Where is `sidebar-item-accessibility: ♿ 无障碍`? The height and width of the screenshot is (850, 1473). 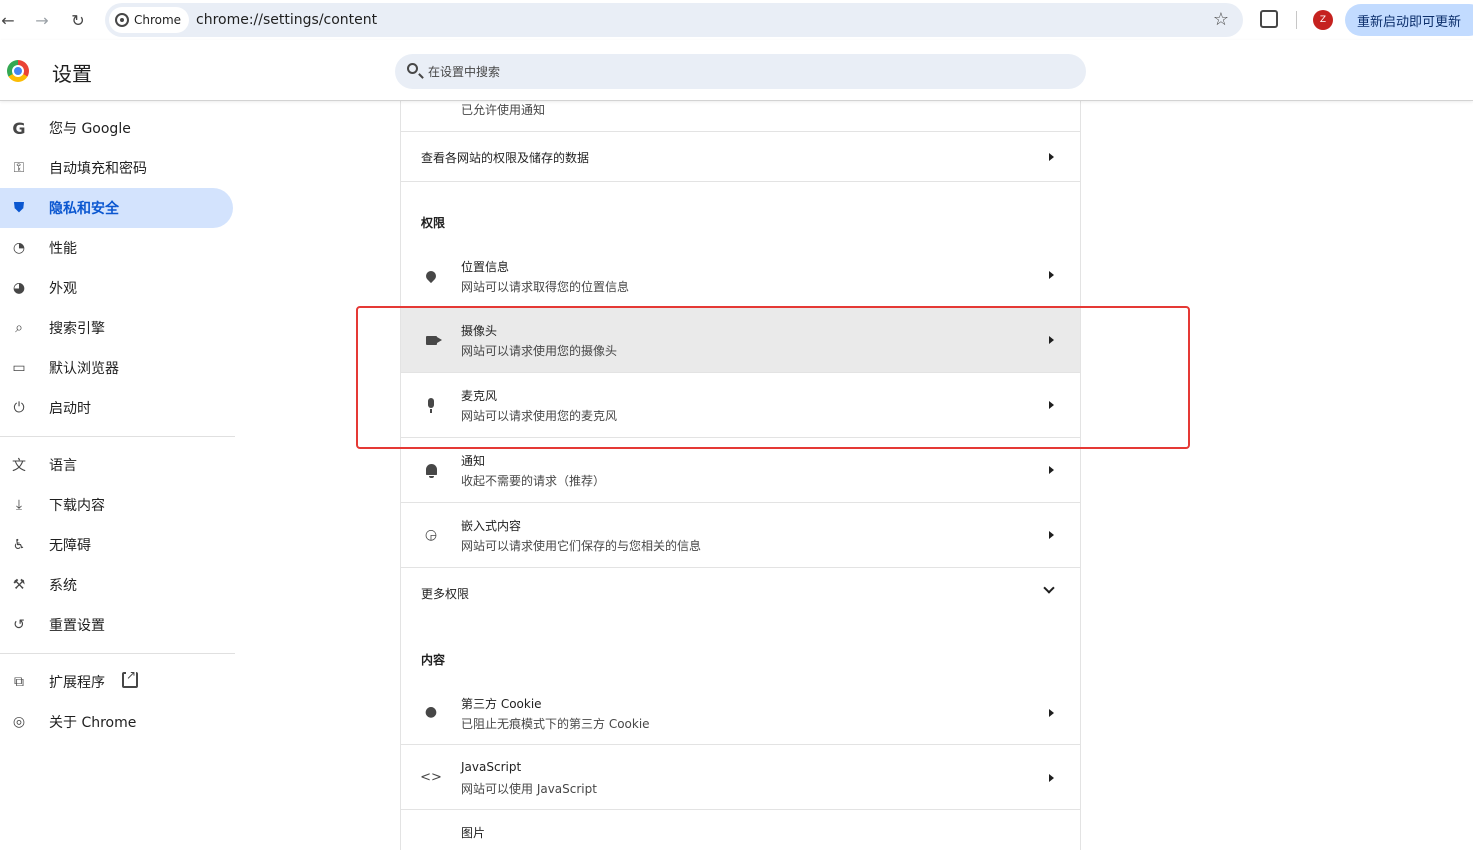 sidebar-item-accessibility: ♿ 无障碍 is located at coordinates (116, 545).